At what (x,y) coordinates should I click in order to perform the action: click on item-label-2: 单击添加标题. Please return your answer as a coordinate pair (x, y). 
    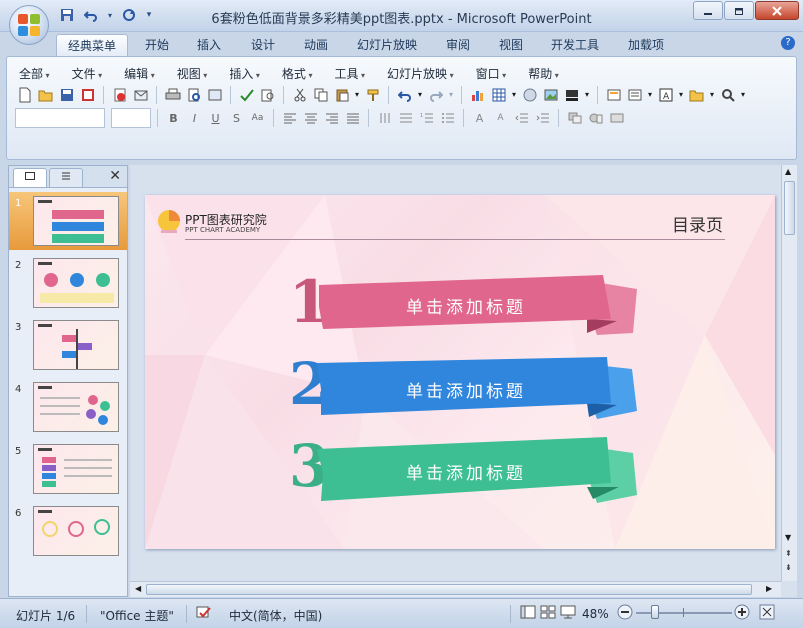
    Looking at the image, I should click on (466, 389).